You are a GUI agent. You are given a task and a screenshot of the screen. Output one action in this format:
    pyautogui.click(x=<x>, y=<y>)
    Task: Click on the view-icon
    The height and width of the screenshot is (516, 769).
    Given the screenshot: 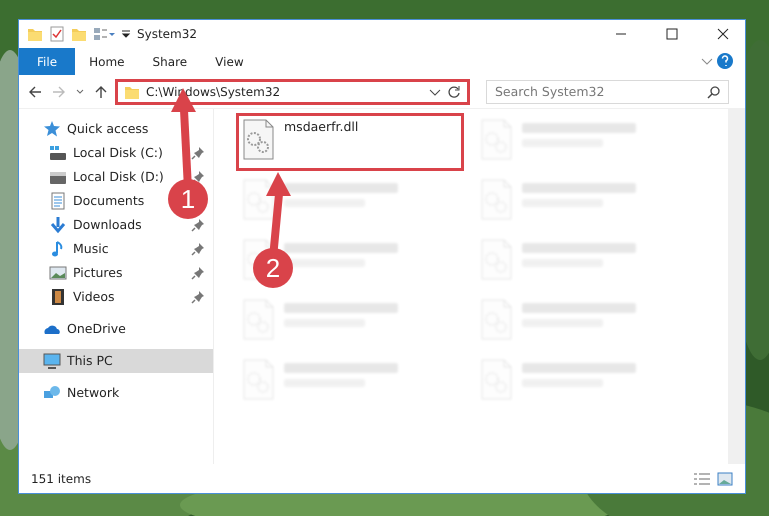 What is the action you would take?
    pyautogui.click(x=104, y=34)
    